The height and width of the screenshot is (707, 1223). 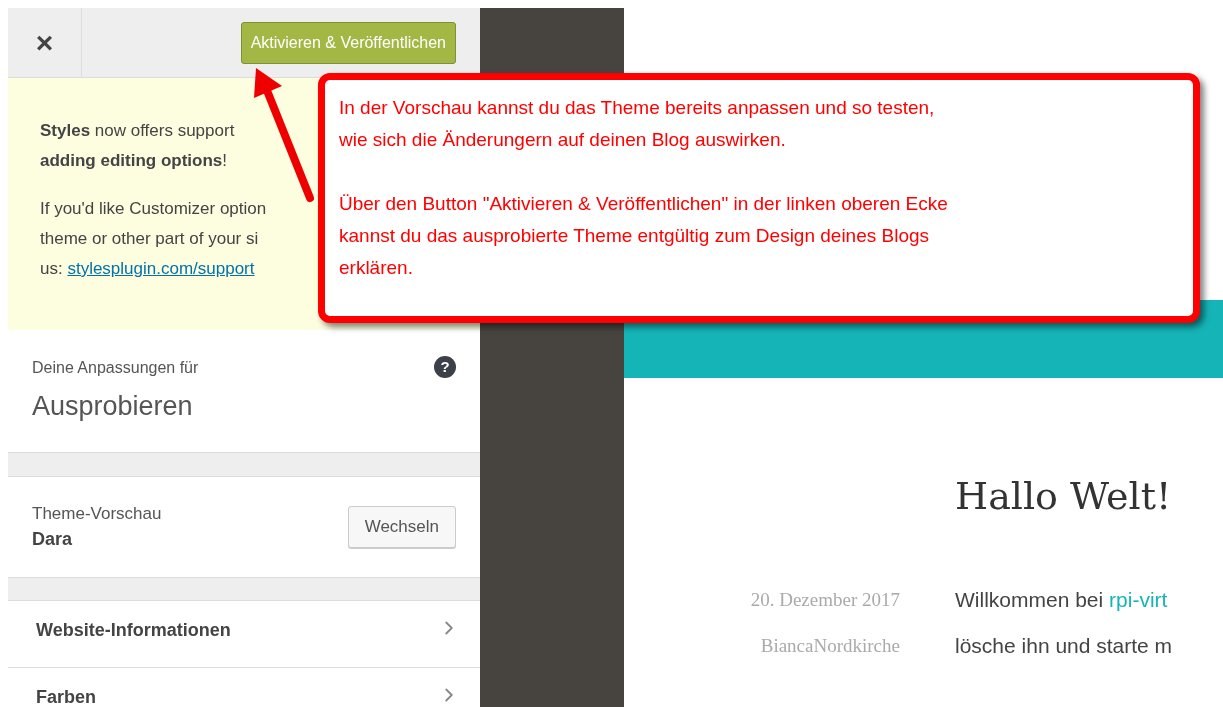 What do you see at coordinates (115, 368) in the screenshot?
I see `info-label: Deine Anpassungen für` at bounding box center [115, 368].